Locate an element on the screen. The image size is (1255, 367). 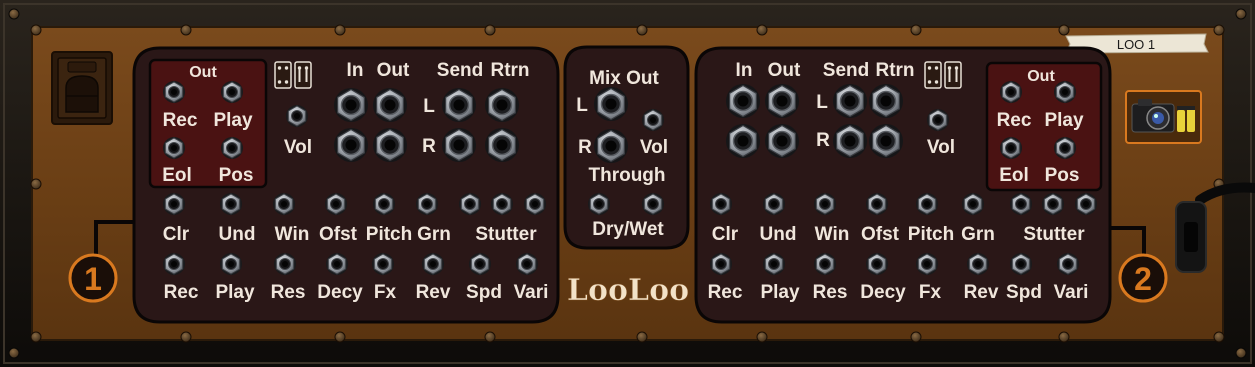
side-2-out-header: Out is located at coordinates (784, 70).